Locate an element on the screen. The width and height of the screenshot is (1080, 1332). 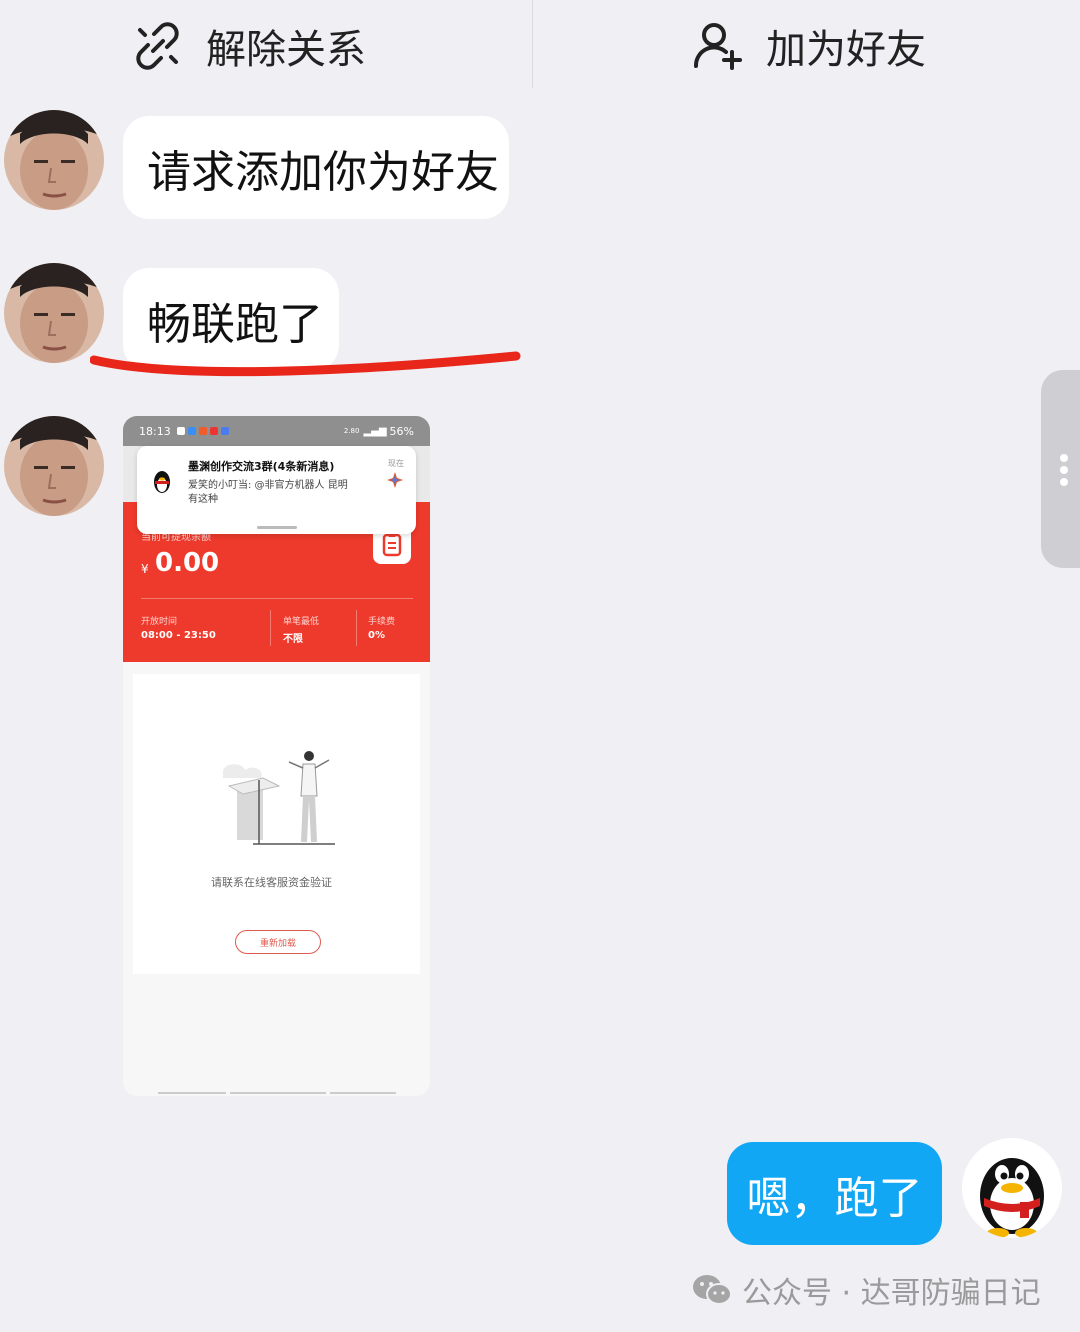
balance-amount: 0.00 is located at coordinates (187, 563).